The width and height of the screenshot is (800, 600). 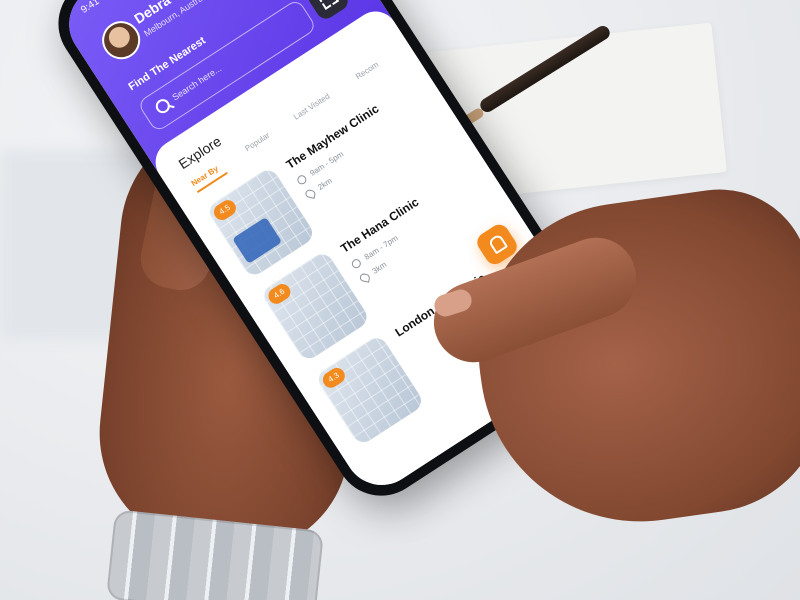 What do you see at coordinates (325, 184) in the screenshot?
I see `clinic-distance-text: 2km` at bounding box center [325, 184].